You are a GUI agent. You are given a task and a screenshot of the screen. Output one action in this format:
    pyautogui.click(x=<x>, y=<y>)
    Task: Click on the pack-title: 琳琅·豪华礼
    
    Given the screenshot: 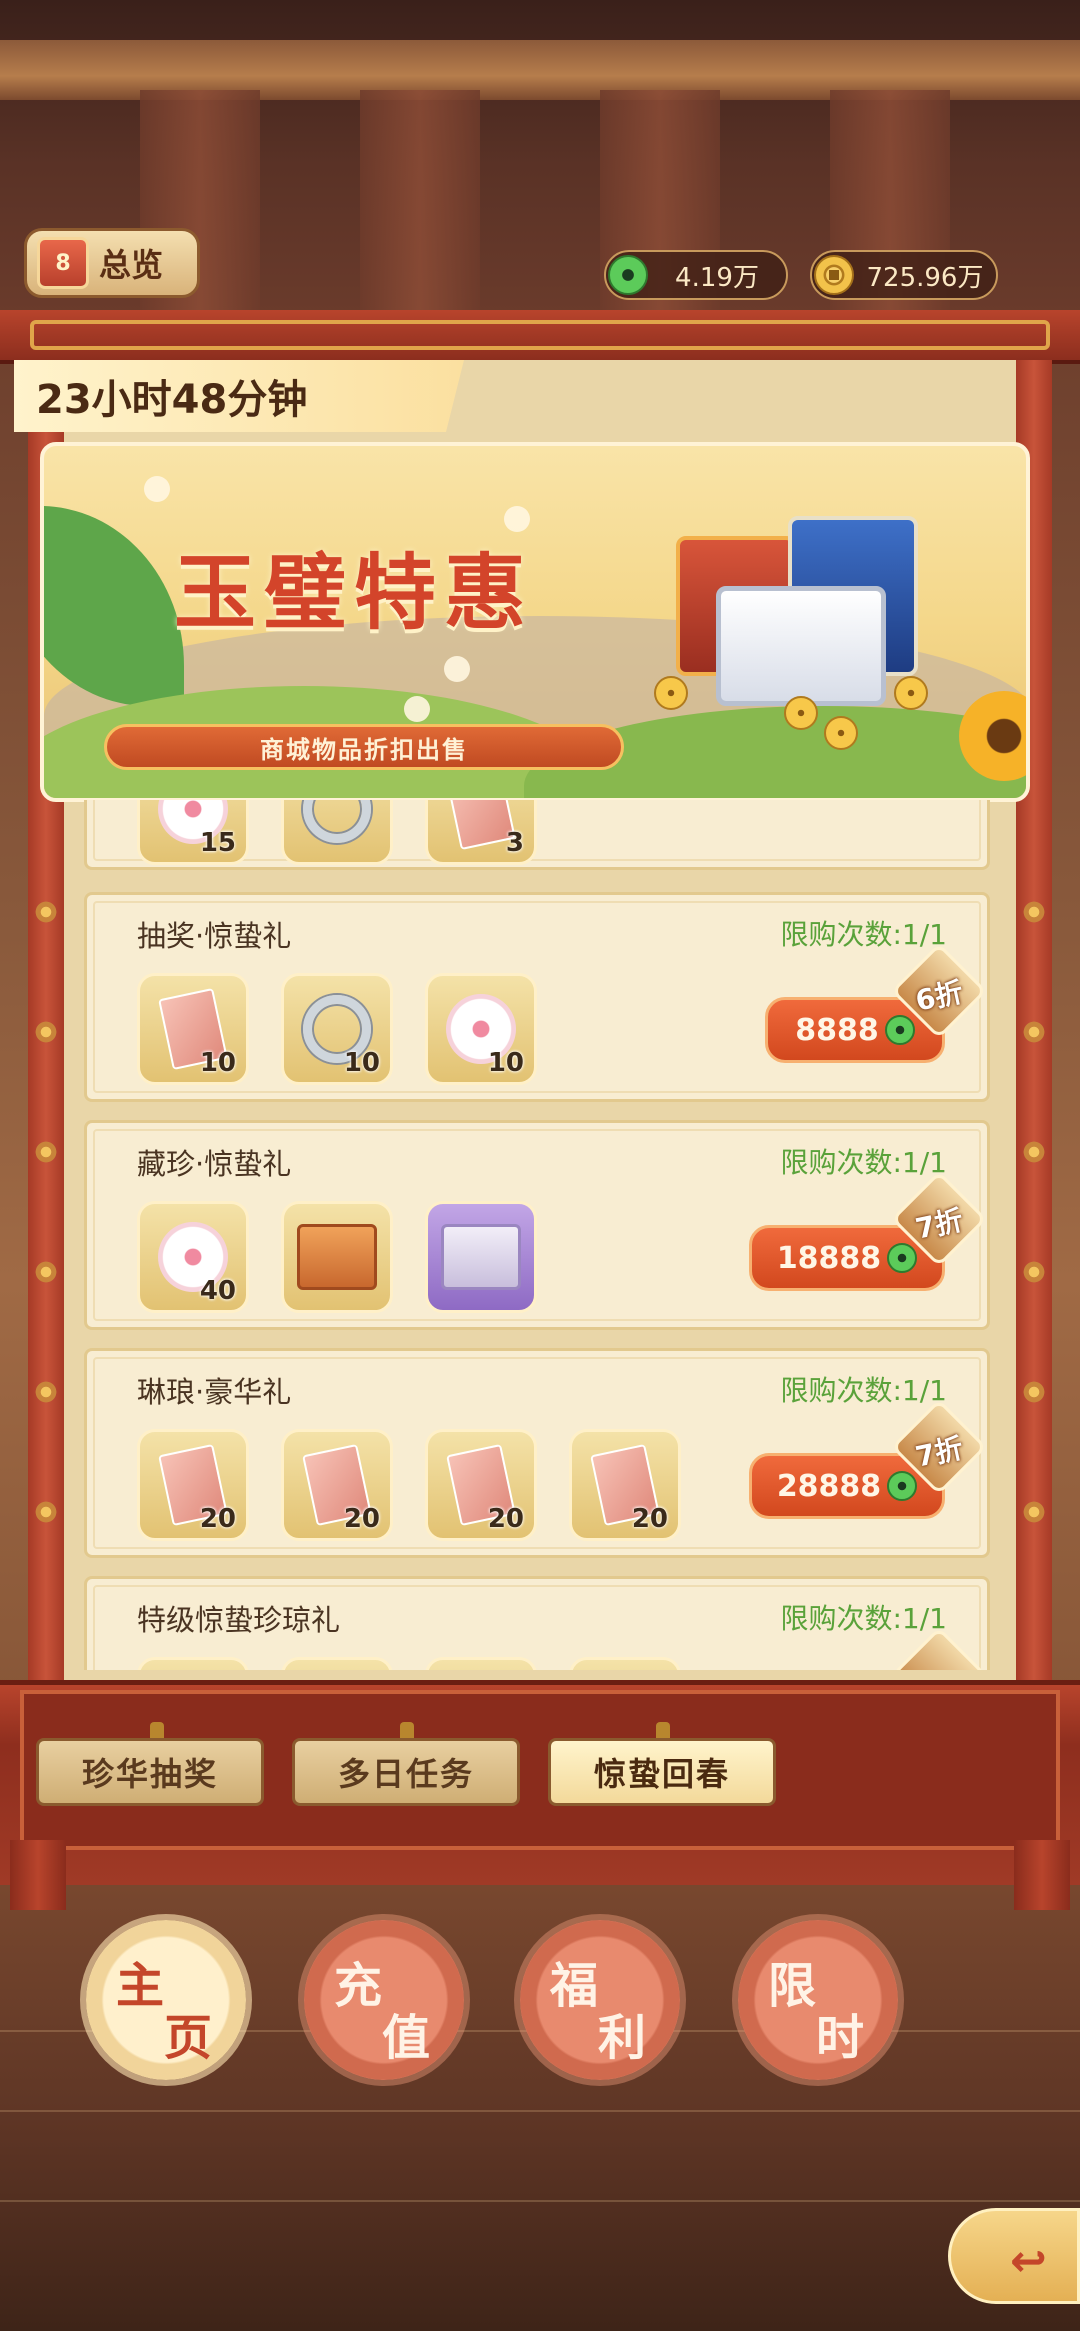 What is the action you would take?
    pyautogui.click(x=214, y=1392)
    